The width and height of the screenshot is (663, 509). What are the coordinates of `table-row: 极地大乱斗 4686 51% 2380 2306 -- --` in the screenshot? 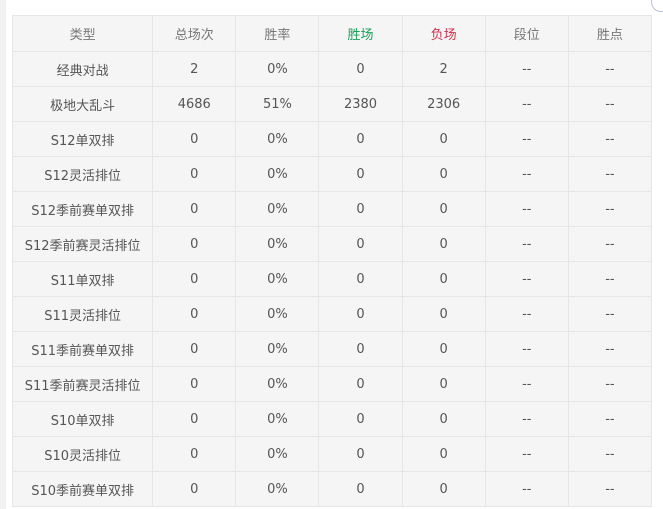 It's located at (332, 104).